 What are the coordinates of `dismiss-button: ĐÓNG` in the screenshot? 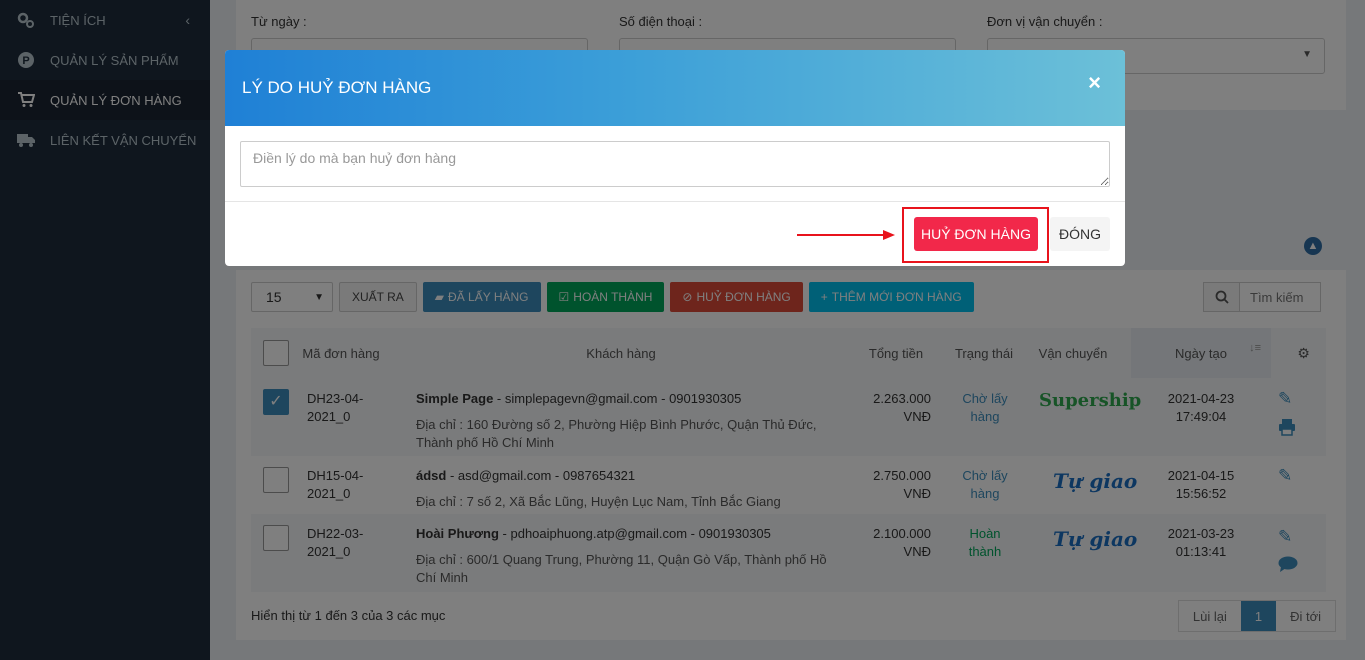 It's located at (1080, 234).